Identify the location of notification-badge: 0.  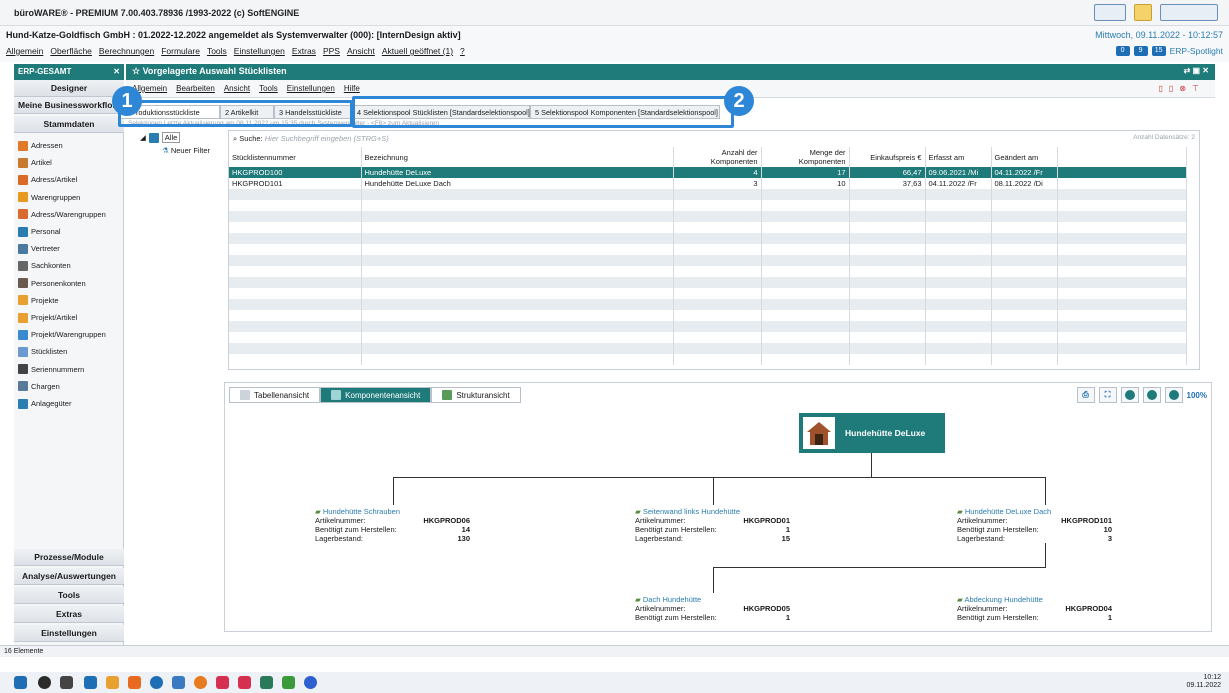
(1122, 51).